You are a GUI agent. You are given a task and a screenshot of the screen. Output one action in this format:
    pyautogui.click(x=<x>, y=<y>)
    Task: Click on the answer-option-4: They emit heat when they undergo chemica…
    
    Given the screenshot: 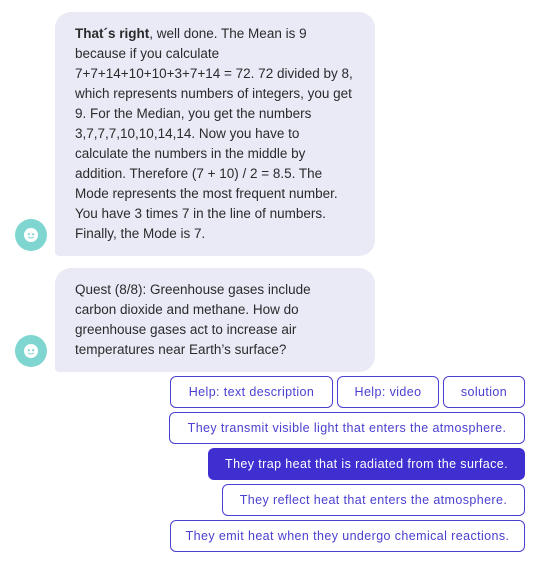 What is the action you would take?
    pyautogui.click(x=347, y=536)
    